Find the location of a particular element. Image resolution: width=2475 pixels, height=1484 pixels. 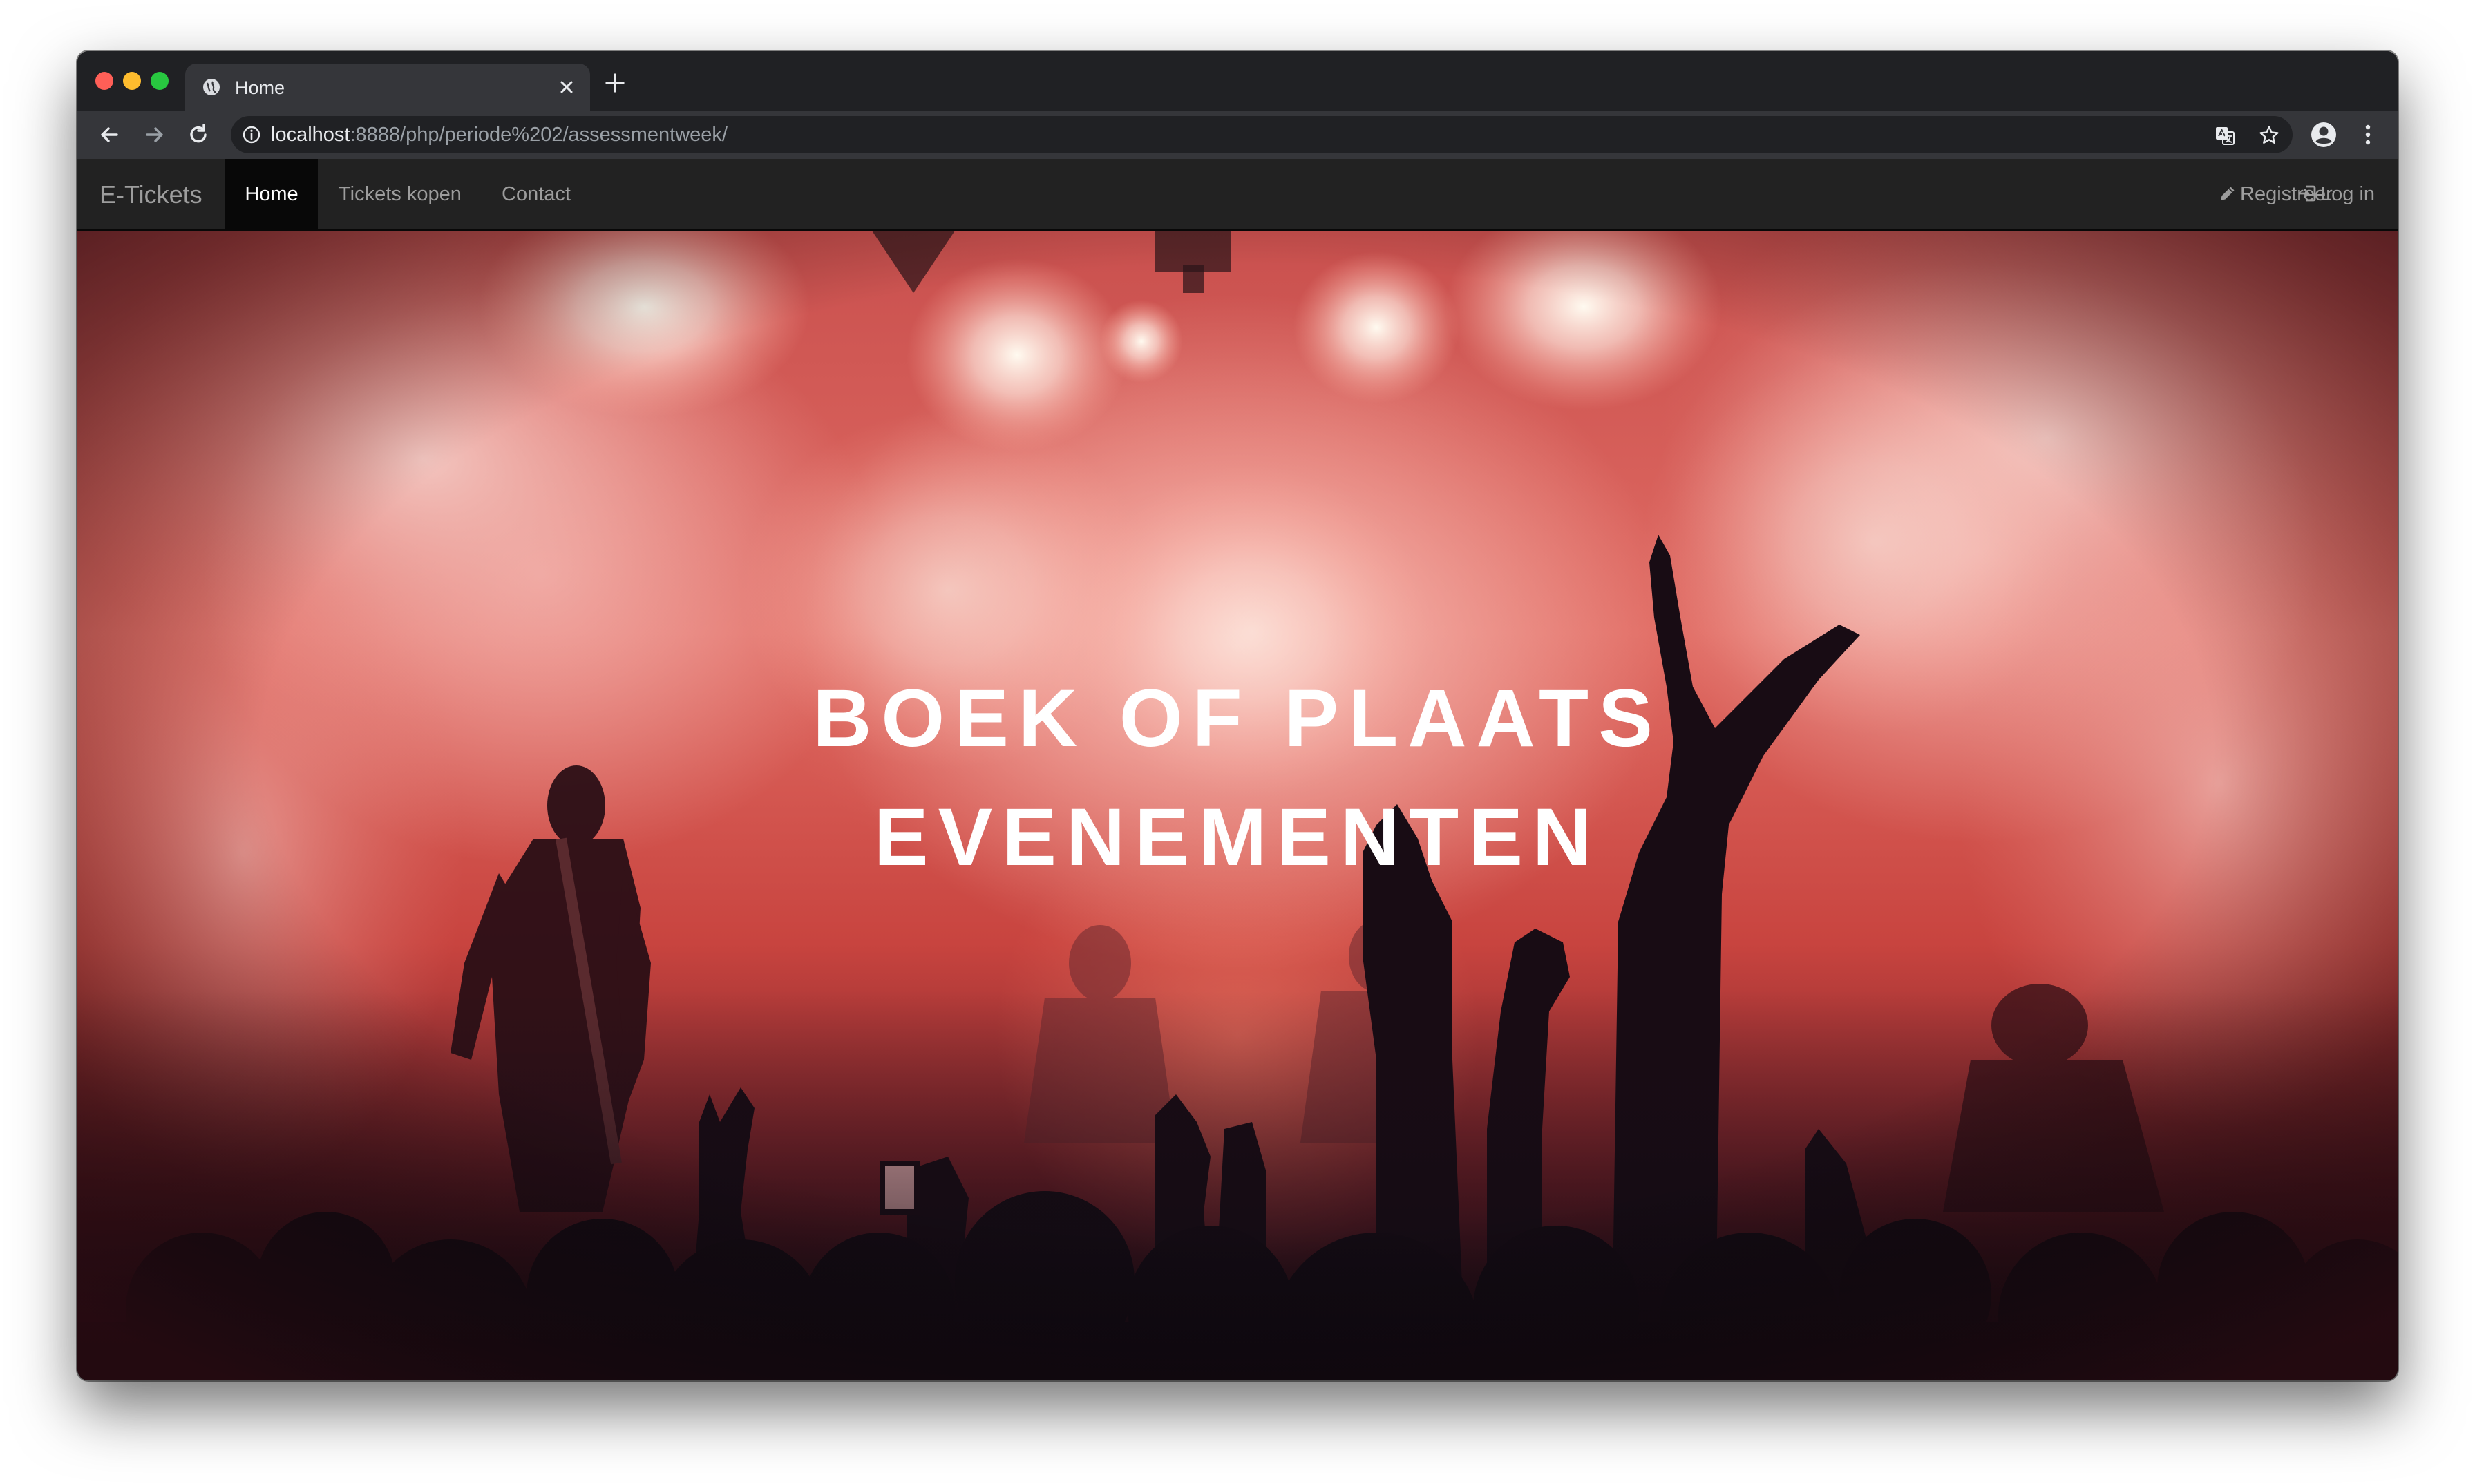

plus-icon is located at coordinates (615, 83).